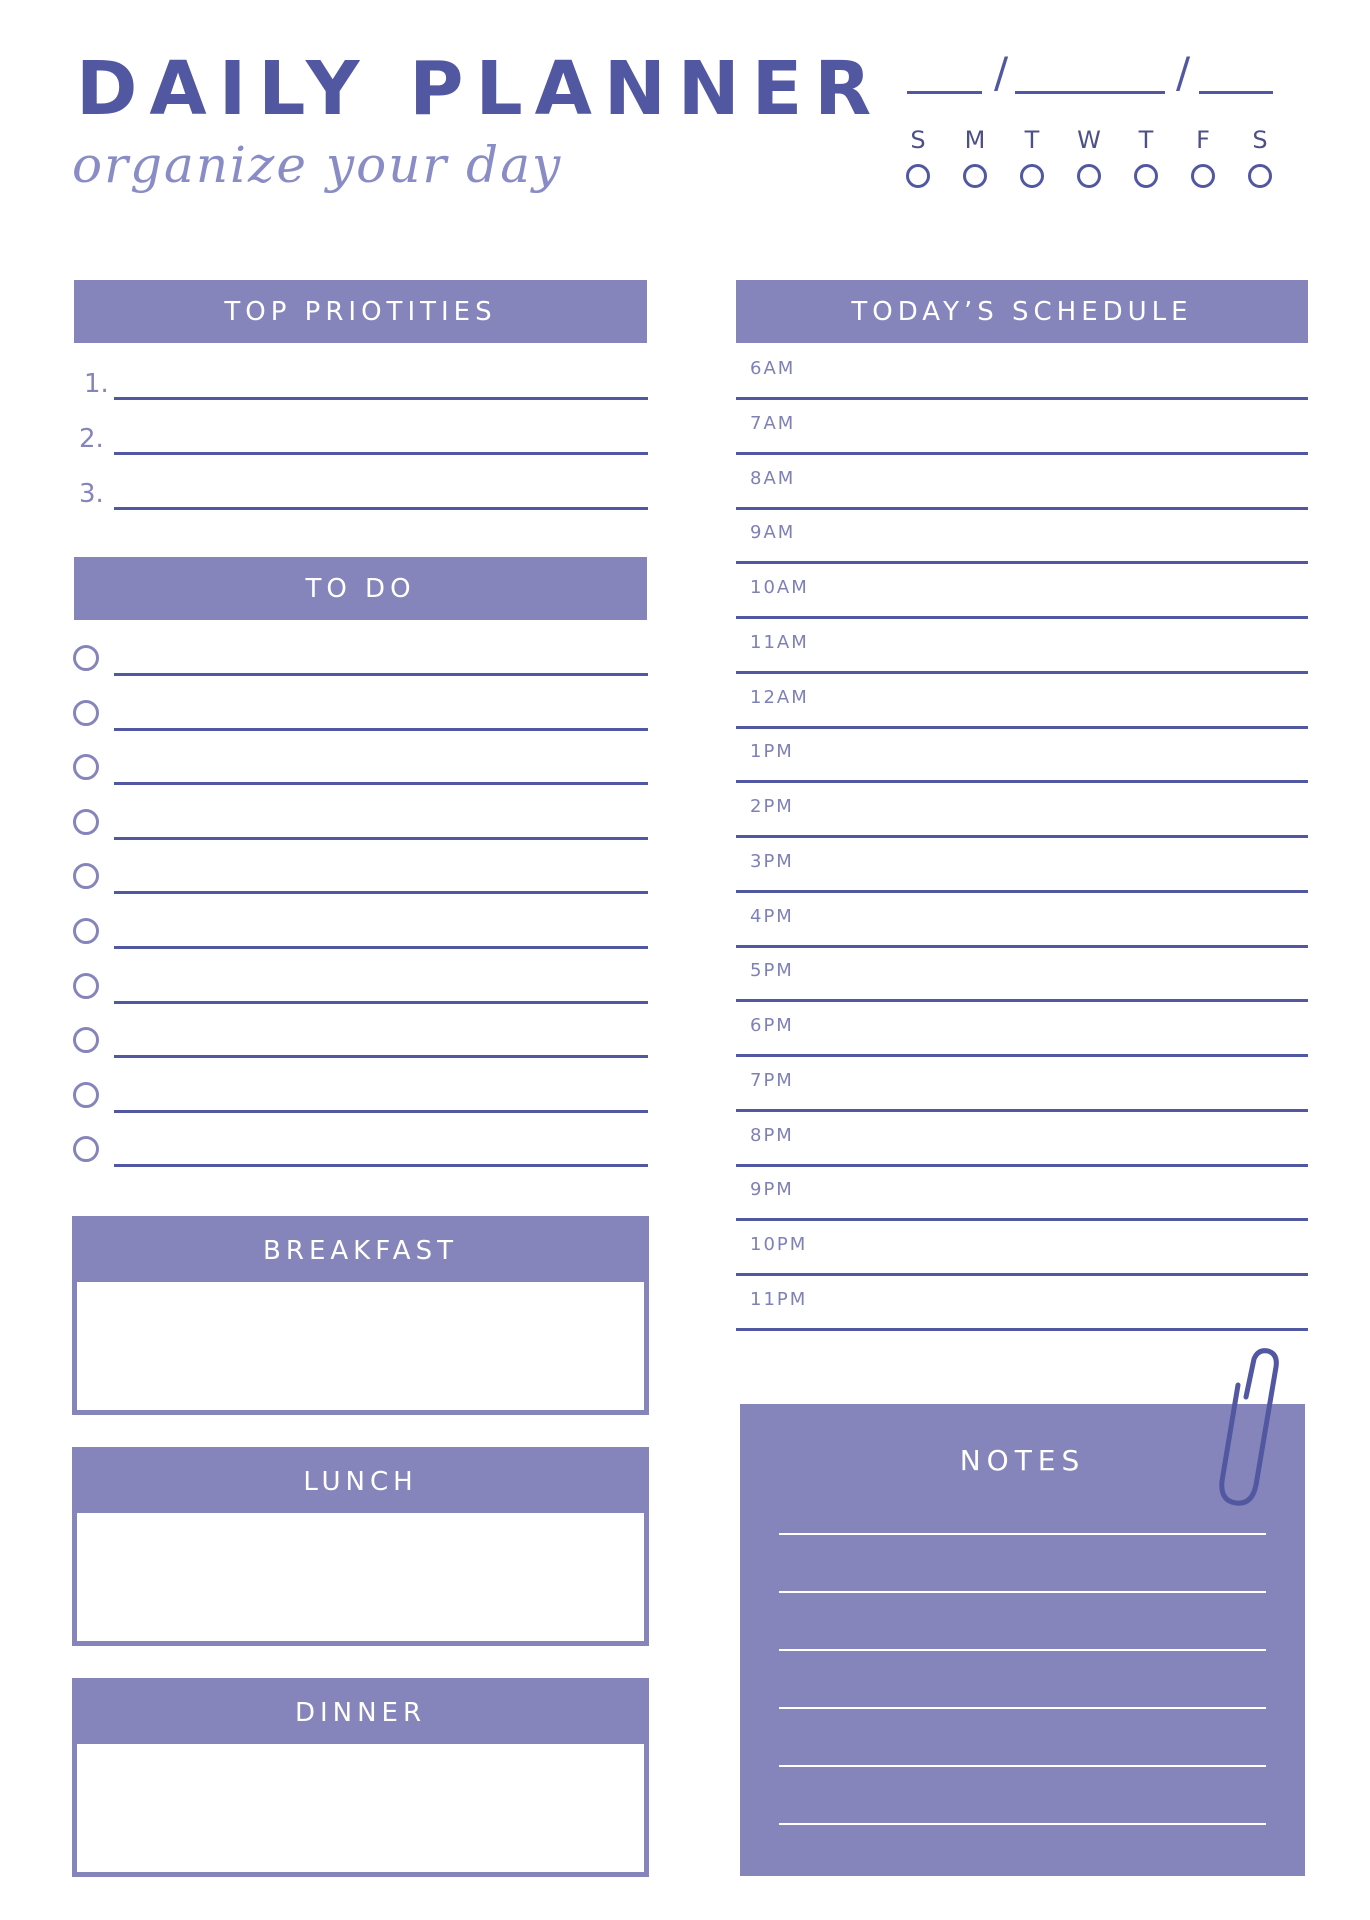  What do you see at coordinates (772, 1135) in the screenshot?
I see `schedule-time-label: 8PM` at bounding box center [772, 1135].